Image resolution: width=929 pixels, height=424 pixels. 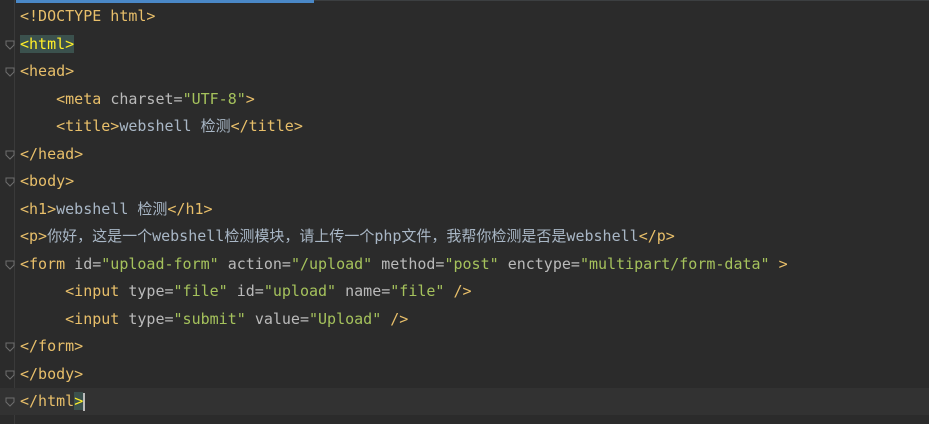 I want to click on code-line: </html>, so click(x=464, y=401).